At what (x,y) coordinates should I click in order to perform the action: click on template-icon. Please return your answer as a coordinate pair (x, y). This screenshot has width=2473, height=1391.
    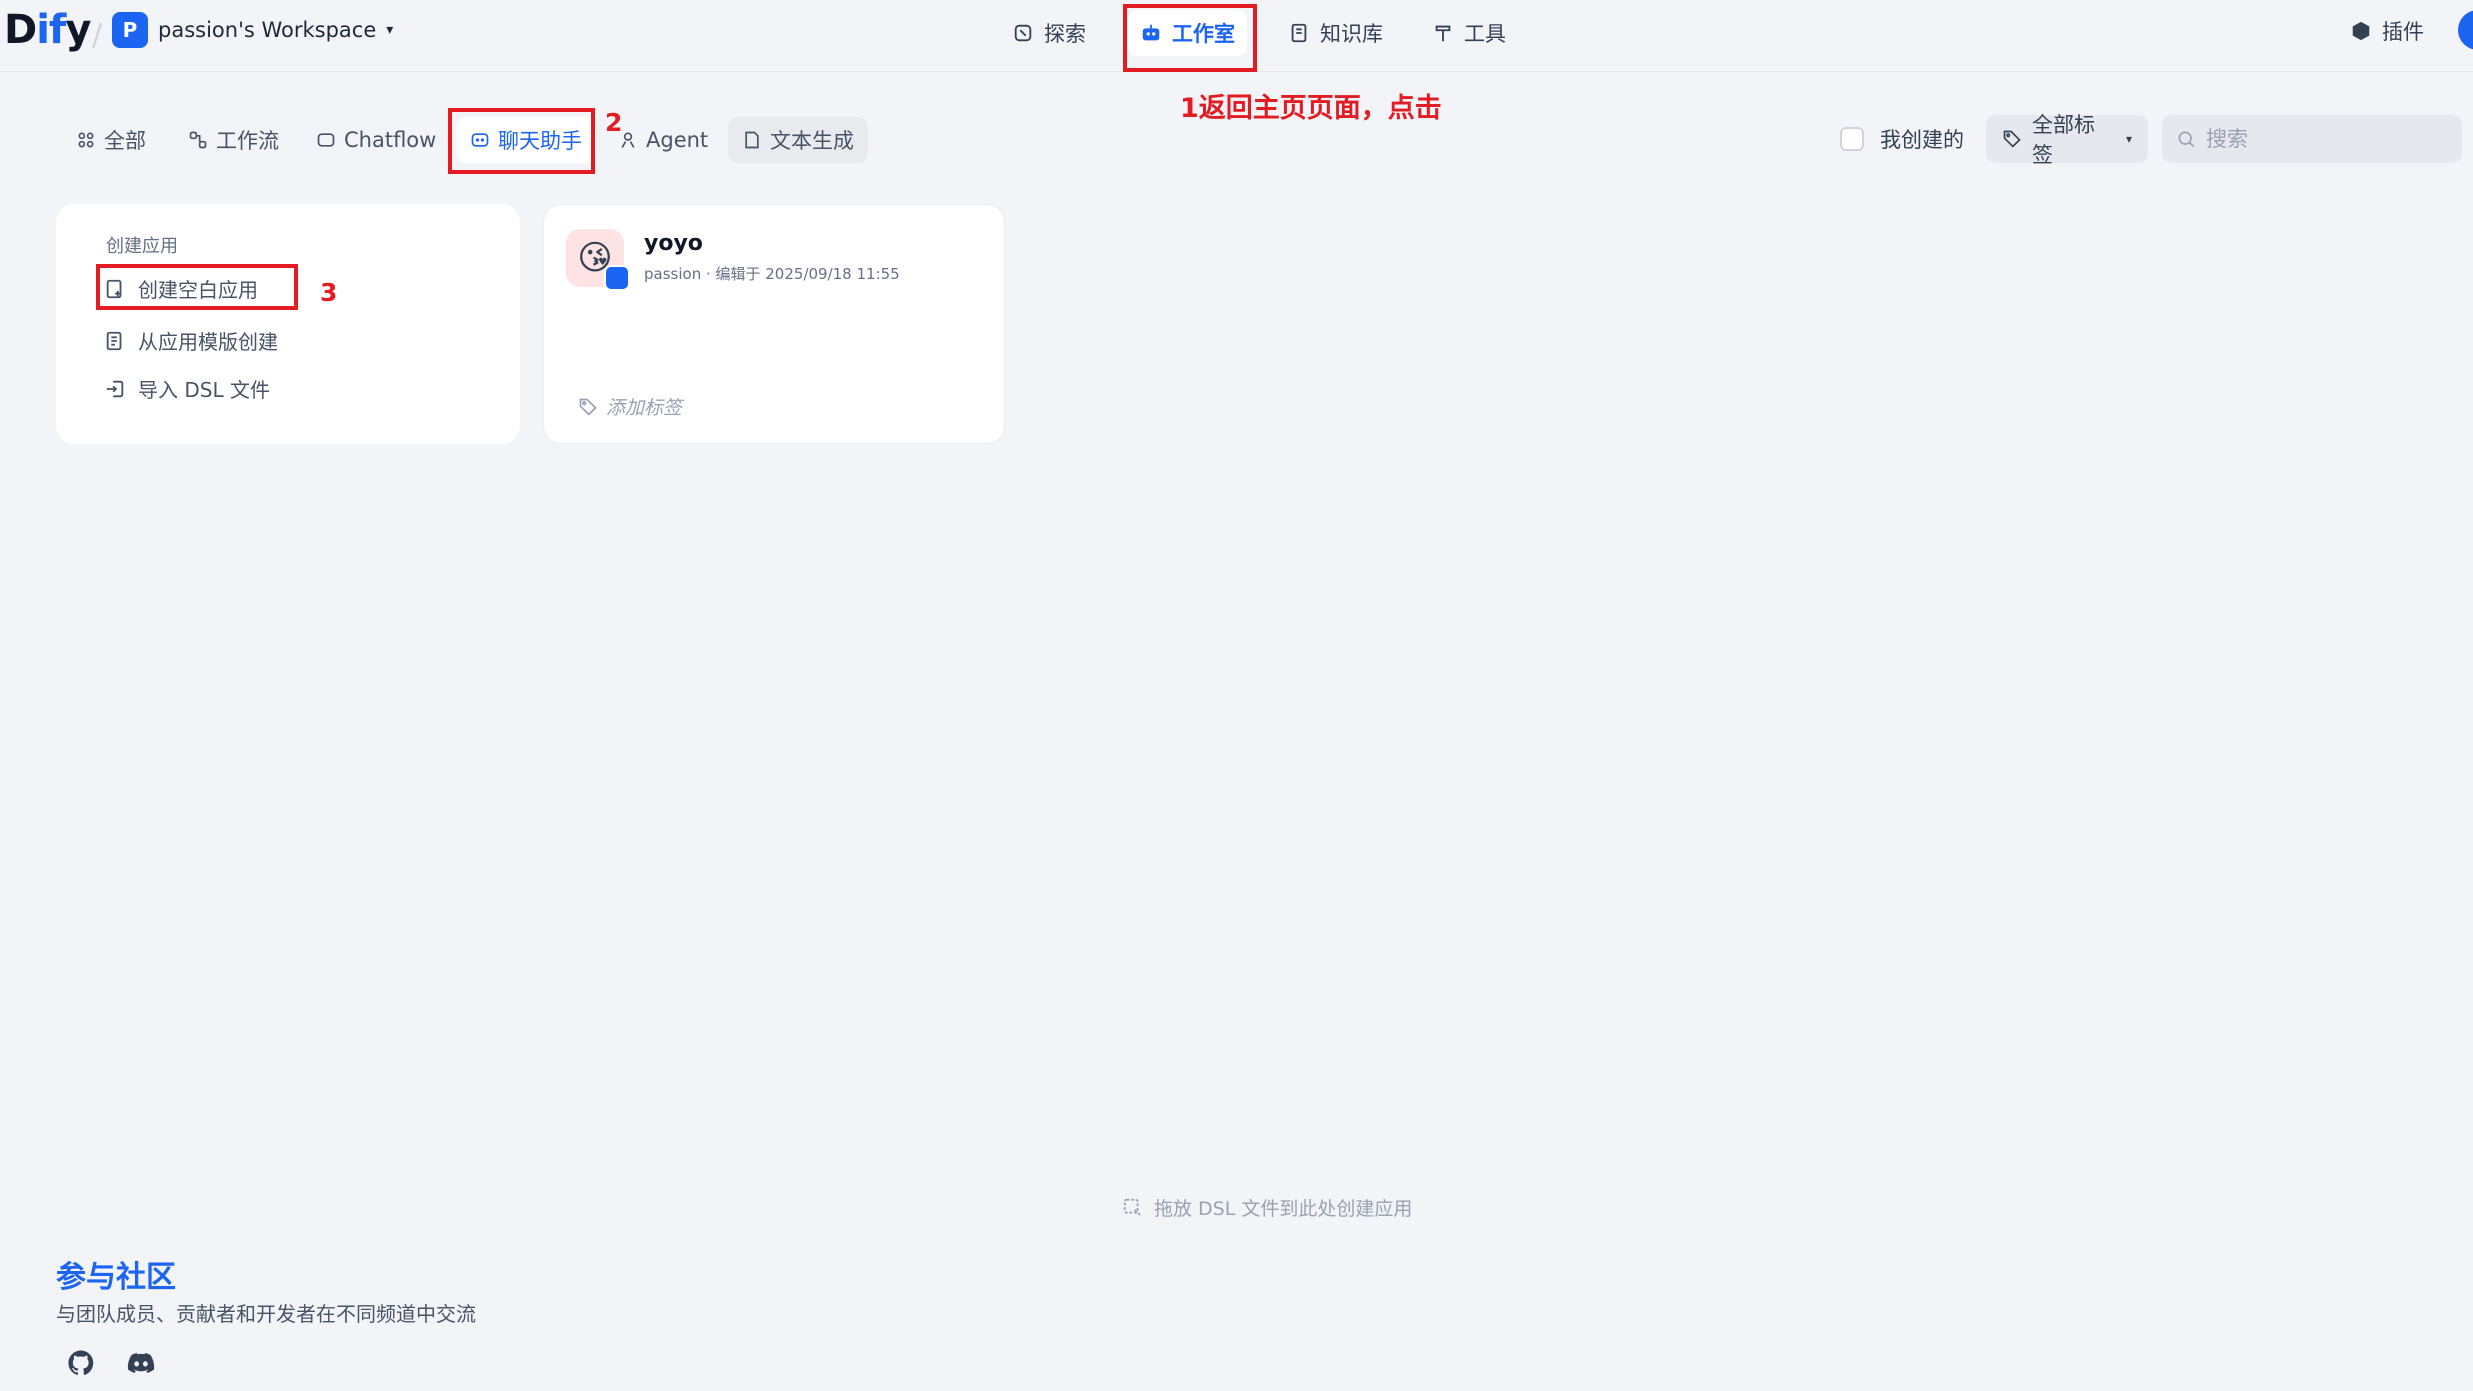
    Looking at the image, I should click on (114, 340).